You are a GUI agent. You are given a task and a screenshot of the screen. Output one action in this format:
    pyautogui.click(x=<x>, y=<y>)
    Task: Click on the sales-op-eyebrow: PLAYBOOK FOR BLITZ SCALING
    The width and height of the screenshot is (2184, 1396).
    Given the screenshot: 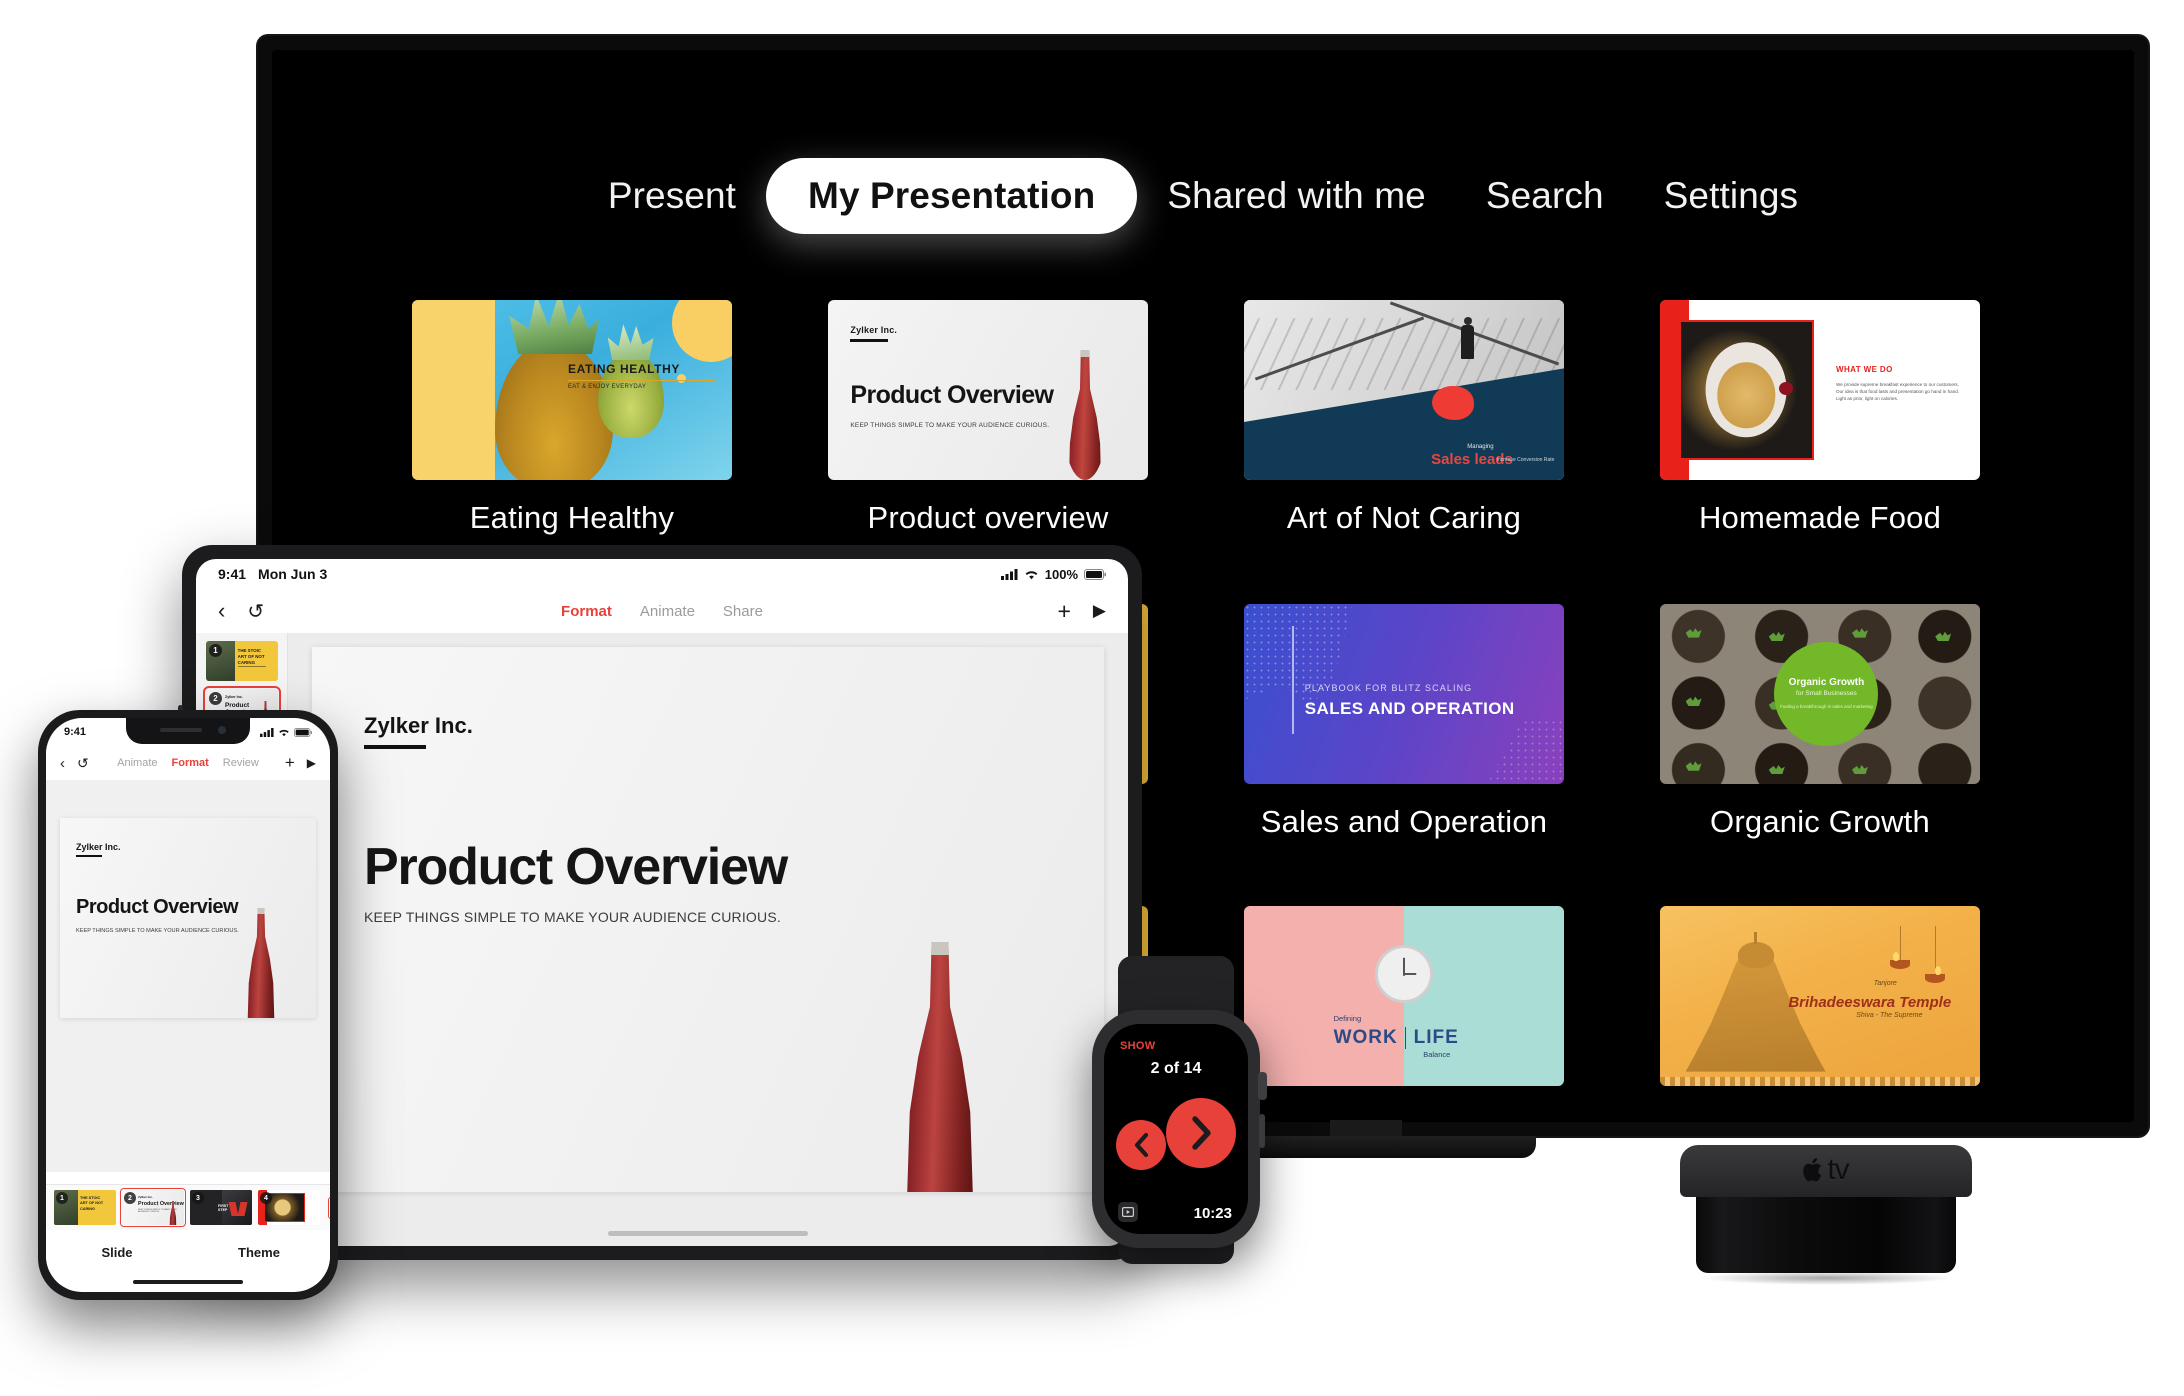 What is the action you would take?
    pyautogui.click(x=1388, y=688)
    